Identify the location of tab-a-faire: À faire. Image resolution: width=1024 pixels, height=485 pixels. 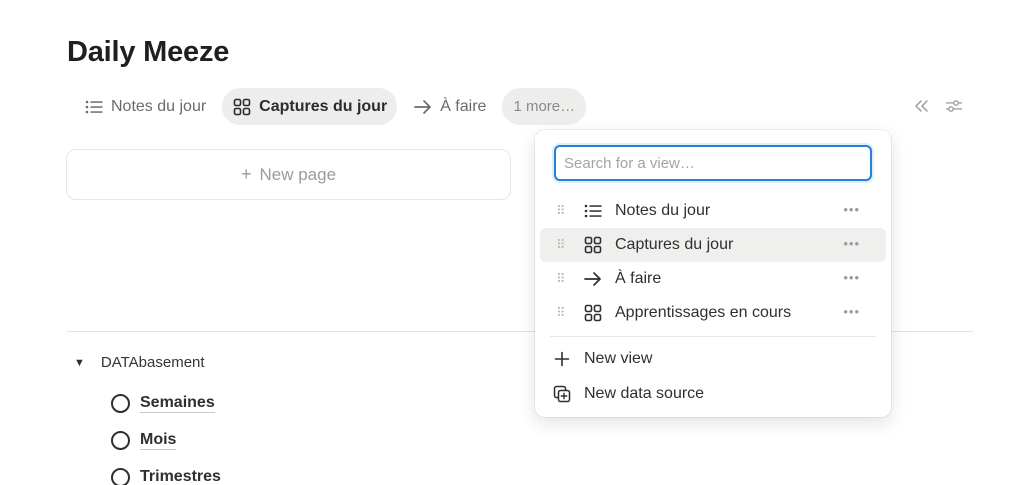
(449, 106).